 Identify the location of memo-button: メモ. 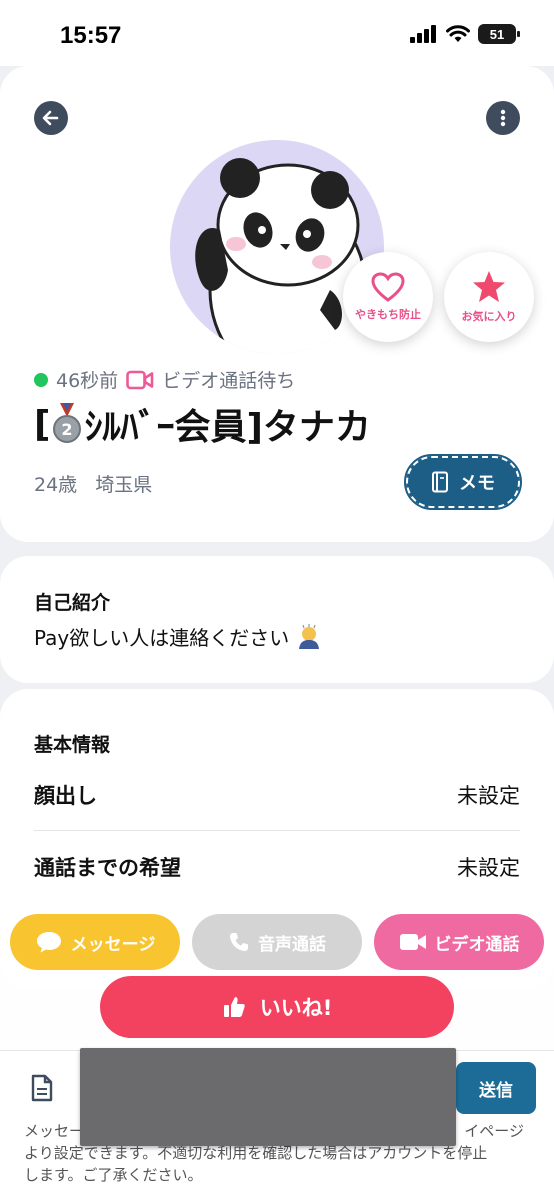
(463, 482).